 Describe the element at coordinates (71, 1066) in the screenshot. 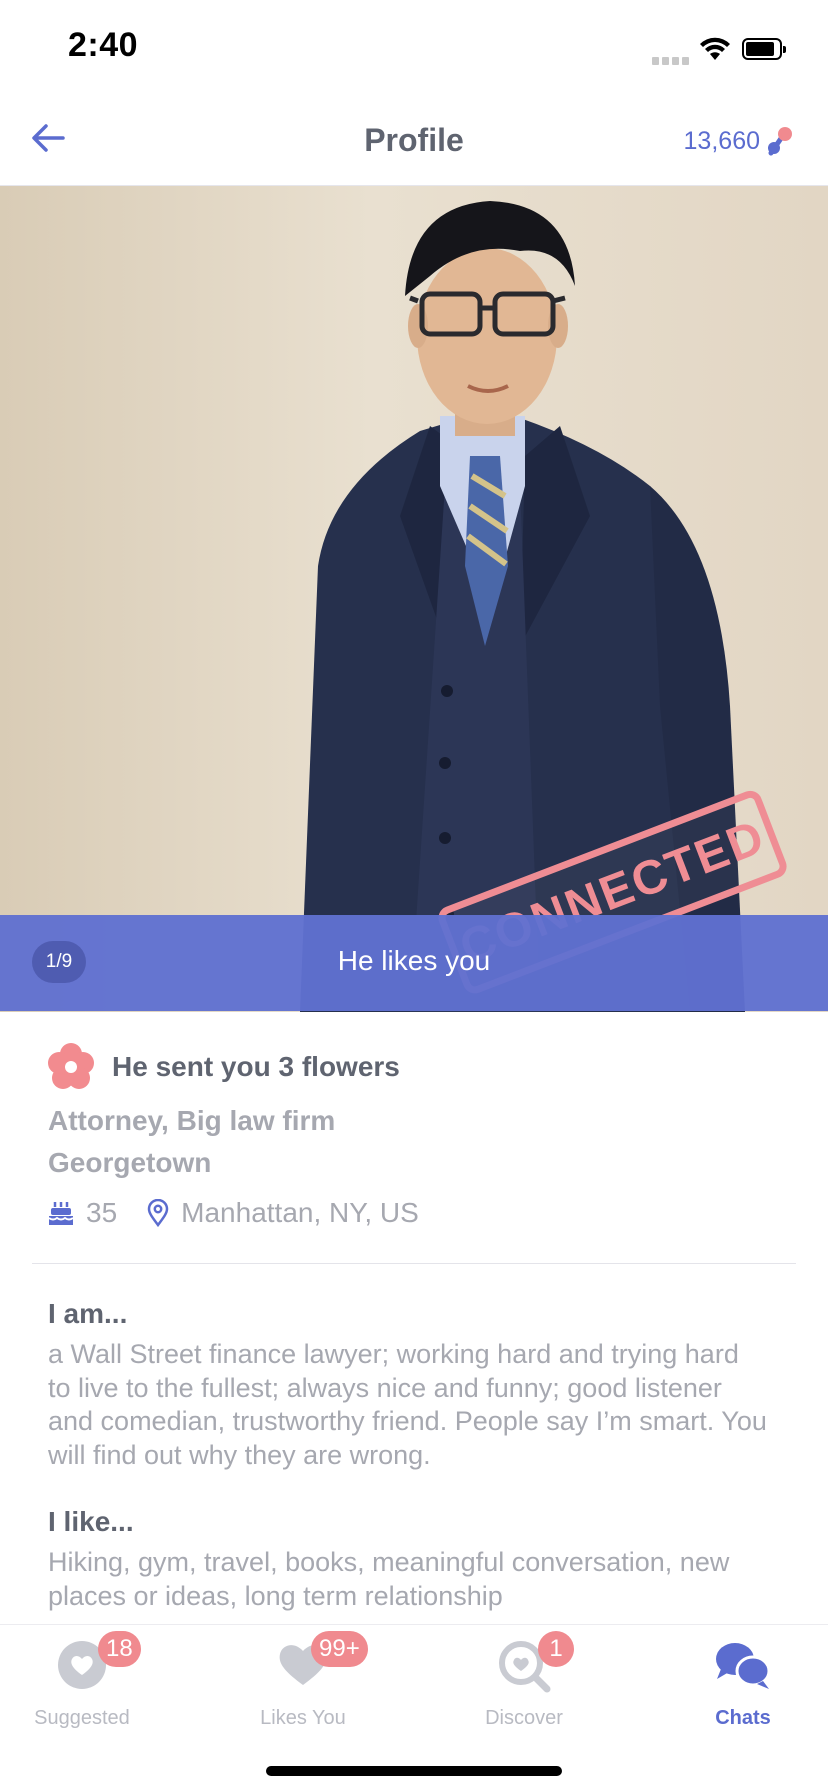

I see `flower-icon` at that location.